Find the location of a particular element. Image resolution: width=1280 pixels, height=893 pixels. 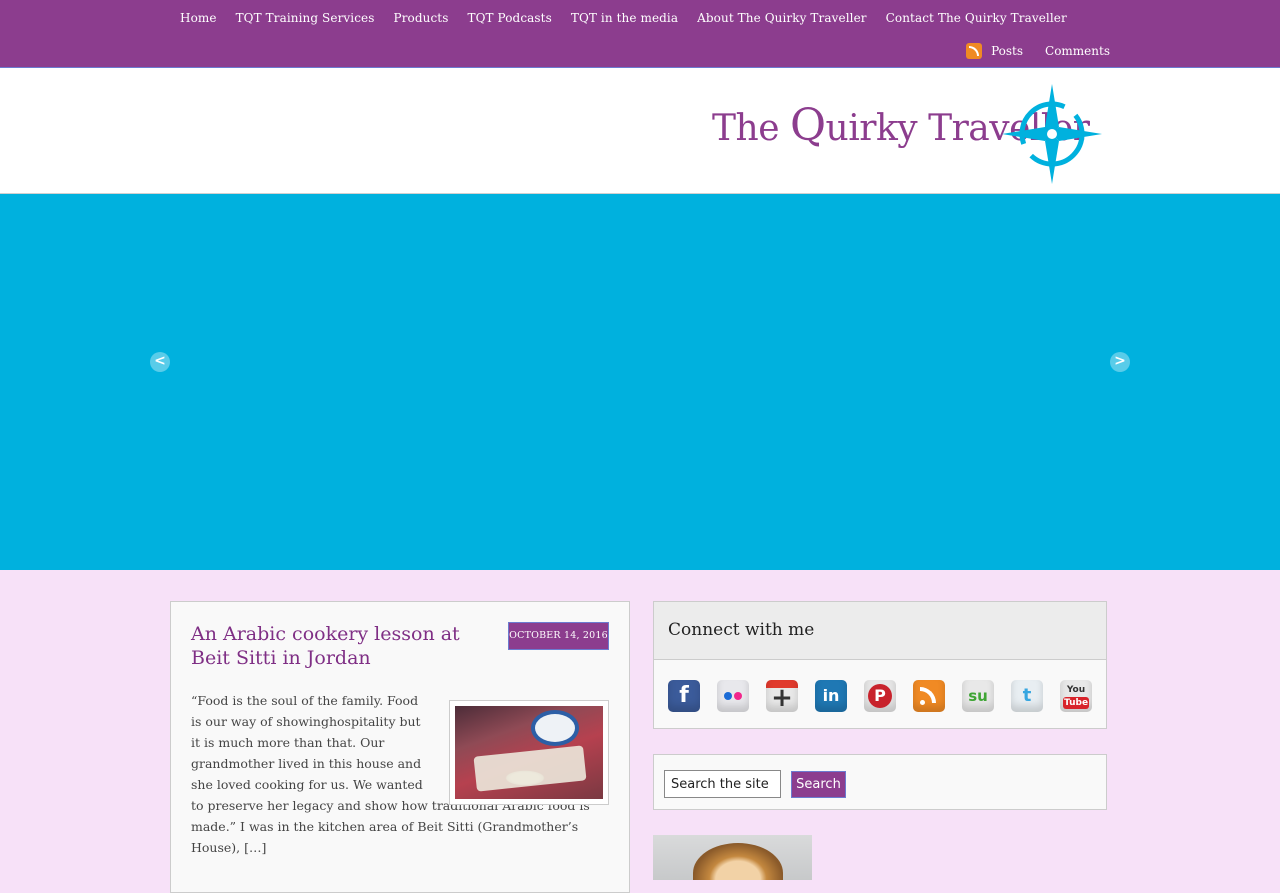

posts-feed-link: Posts is located at coordinates (994, 51).